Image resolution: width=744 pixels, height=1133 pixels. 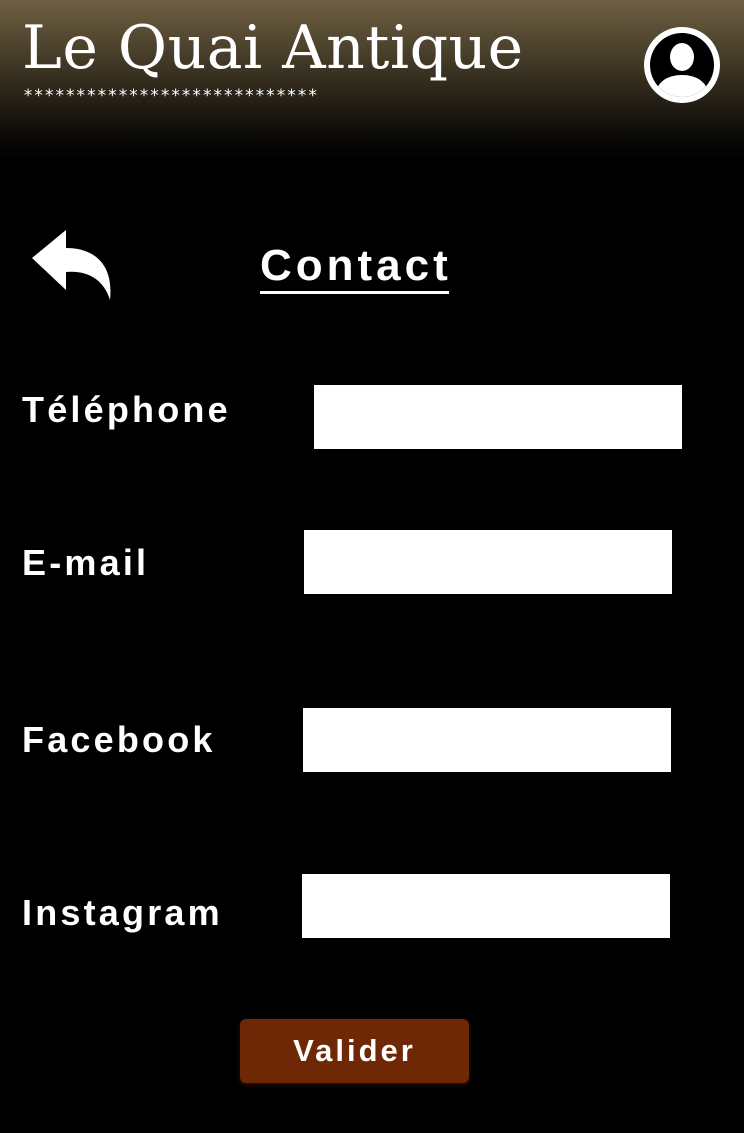 What do you see at coordinates (122, 912) in the screenshot?
I see `instagram-label: Instagram` at bounding box center [122, 912].